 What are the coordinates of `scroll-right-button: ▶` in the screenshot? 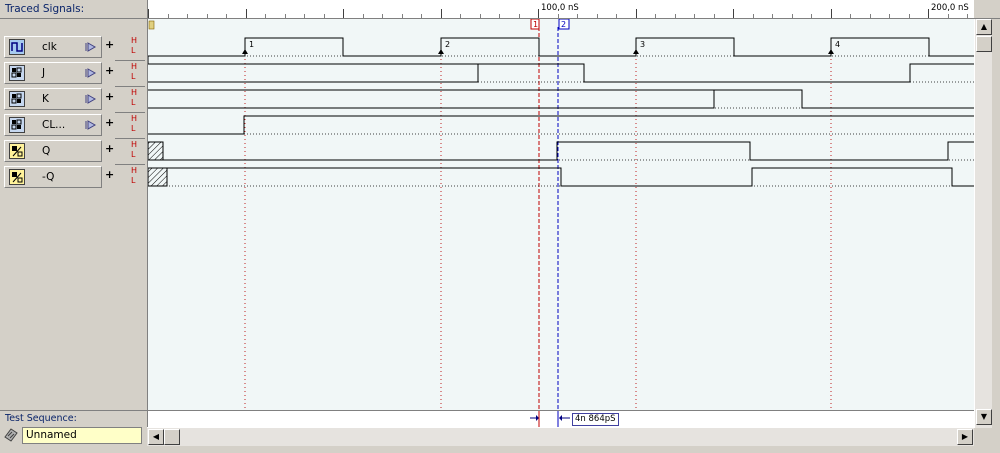 It's located at (965, 437).